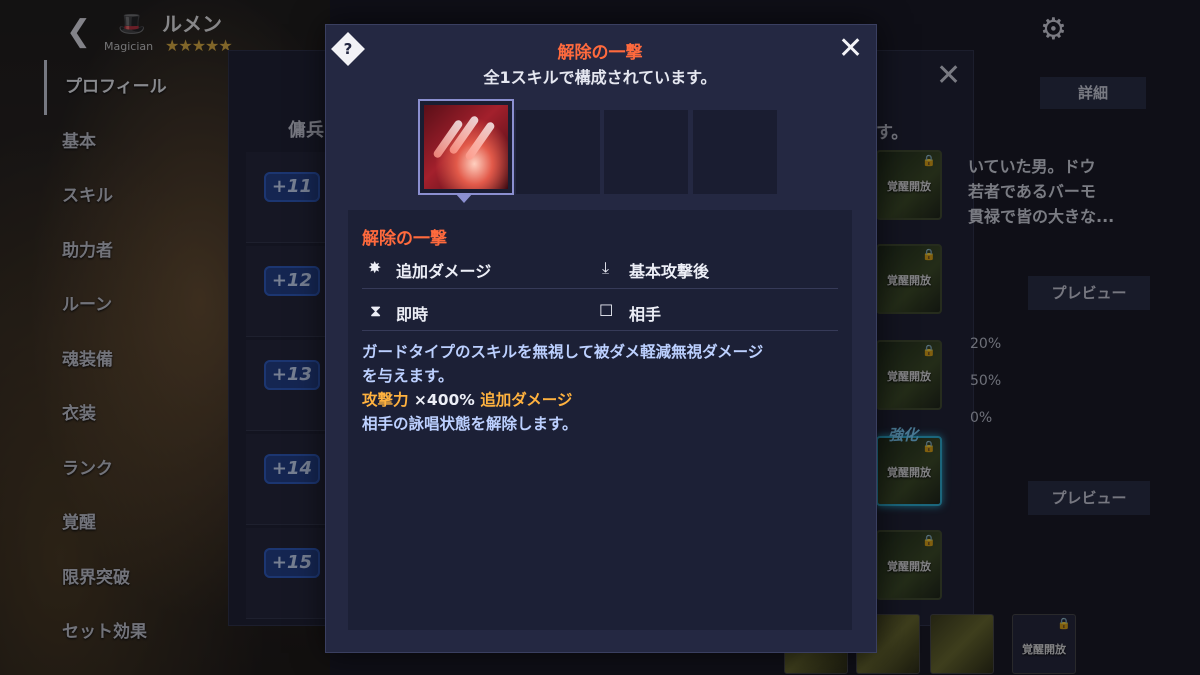 This screenshot has height=675, width=1200. What do you see at coordinates (669, 271) in the screenshot?
I see `skill-attribute: 基本攻撃後` at bounding box center [669, 271].